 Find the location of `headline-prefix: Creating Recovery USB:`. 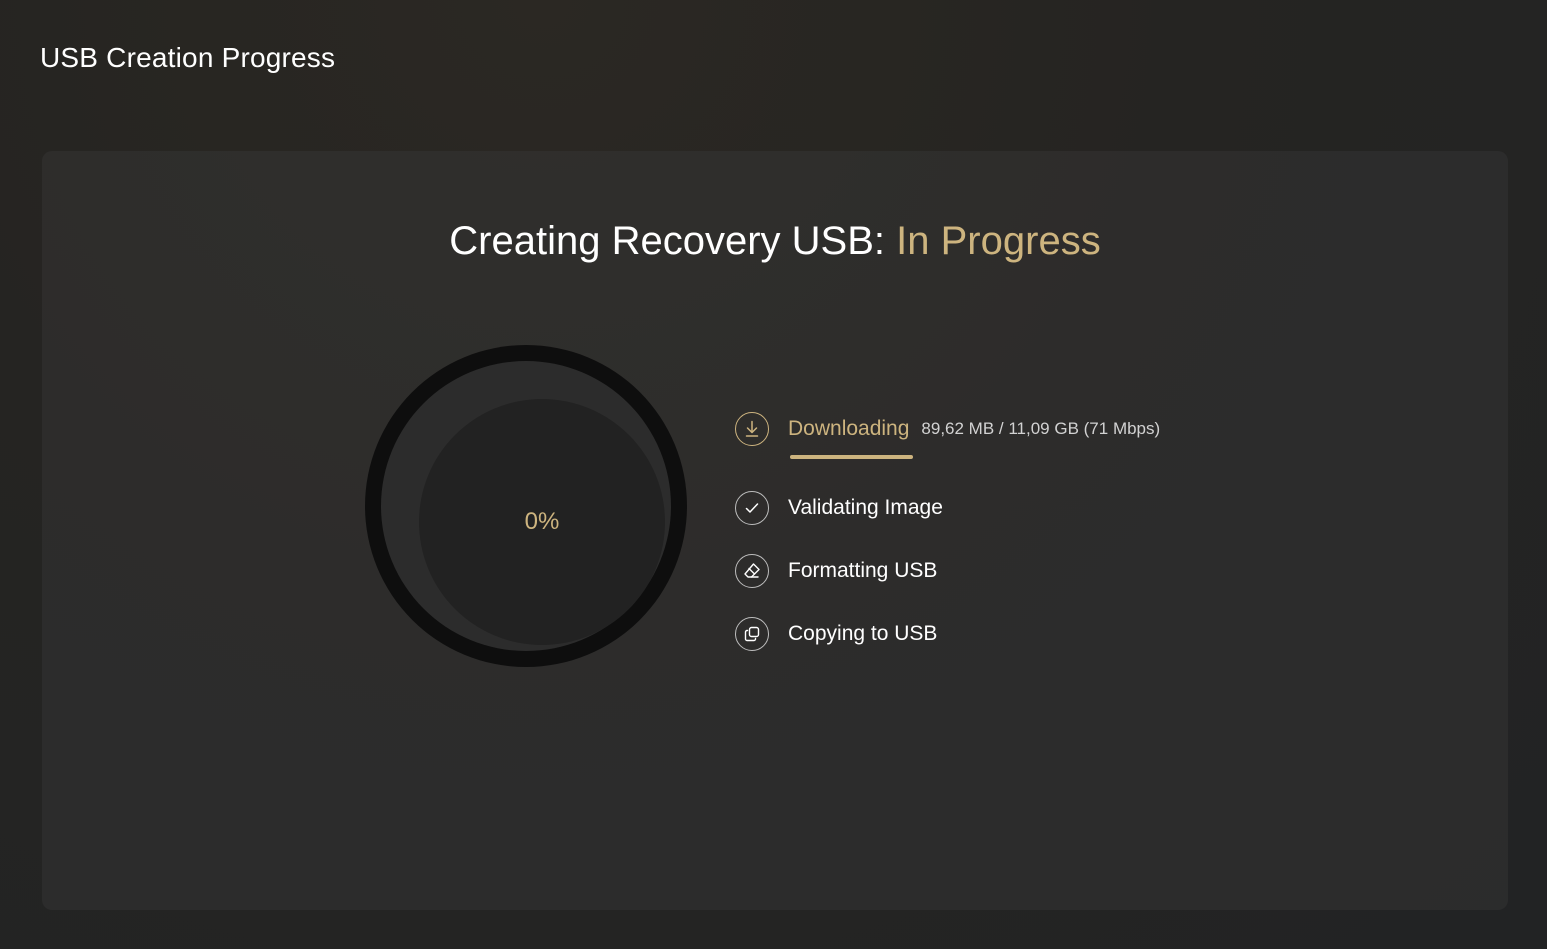

headline-prefix: Creating Recovery USB: is located at coordinates (667, 241).